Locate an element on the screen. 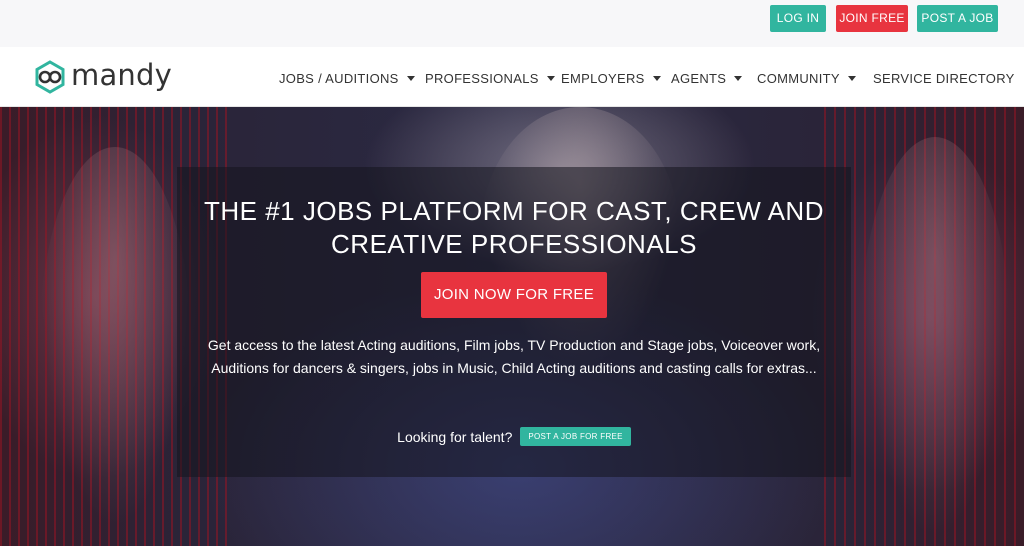 The height and width of the screenshot is (546, 1024). join-free-button: JOIN FREE is located at coordinates (872, 18).